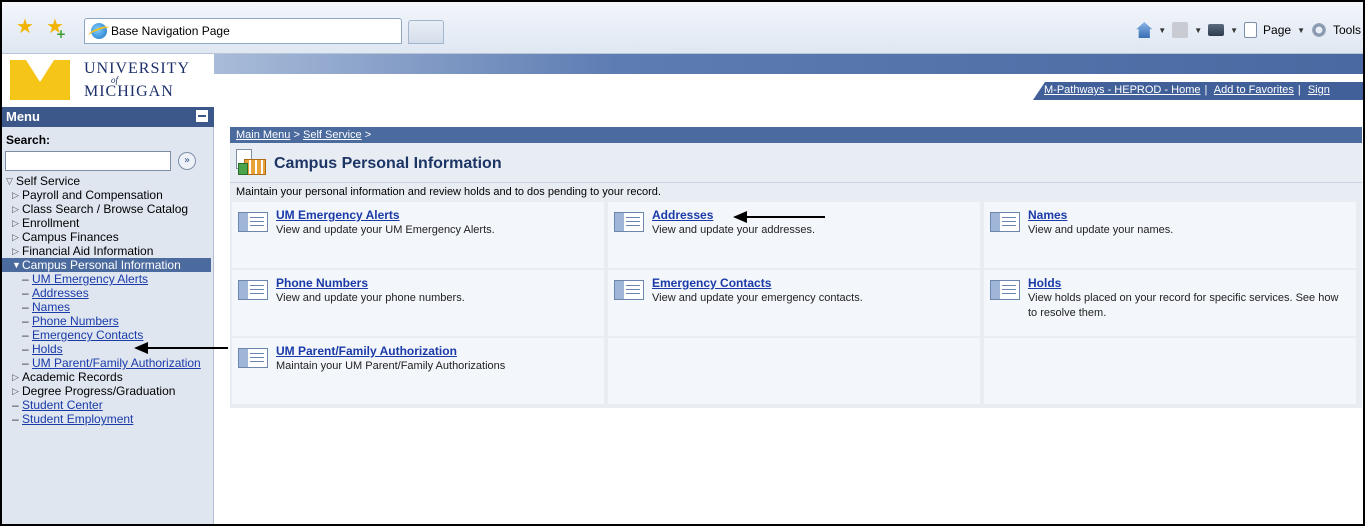  I want to click on home-link: M-Pathways - HEPROD - Home, so click(1122, 90).